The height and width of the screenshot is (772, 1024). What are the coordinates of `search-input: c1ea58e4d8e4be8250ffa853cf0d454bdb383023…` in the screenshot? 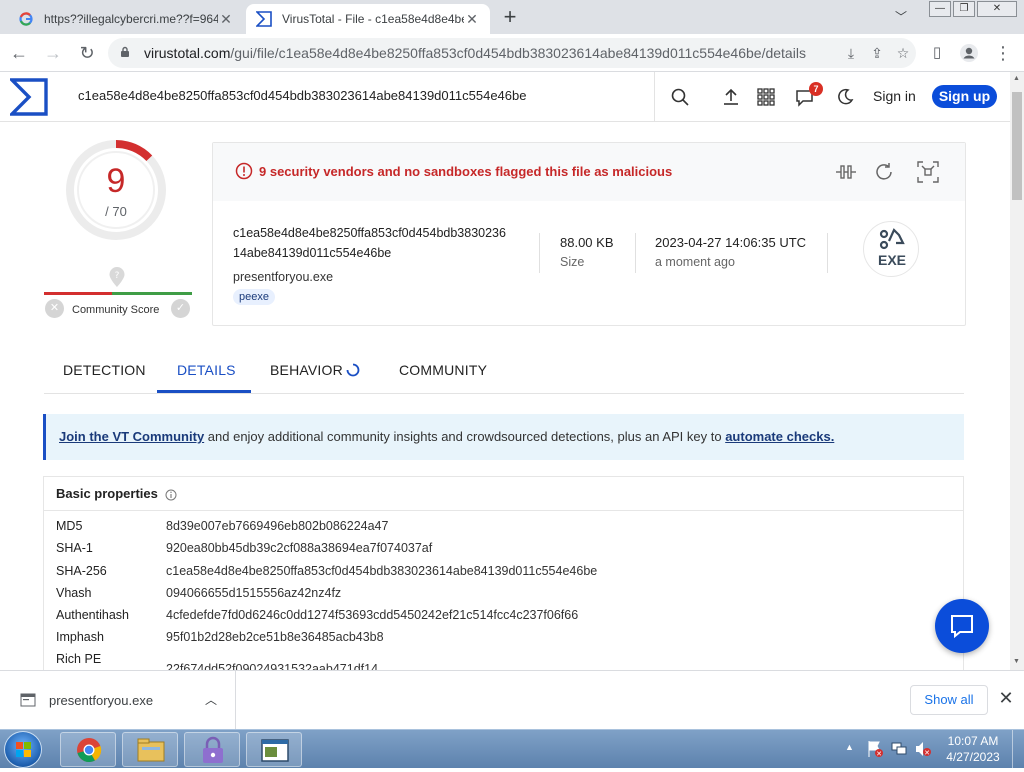 It's located at (302, 95).